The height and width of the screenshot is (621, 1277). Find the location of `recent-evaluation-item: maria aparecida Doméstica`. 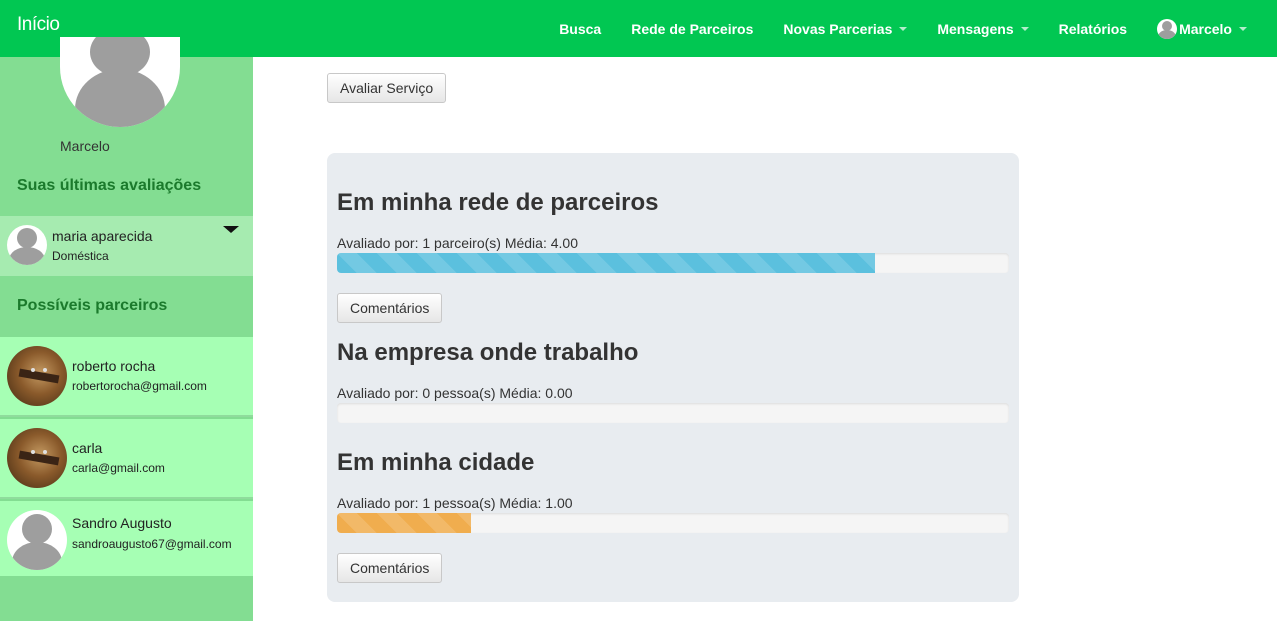

recent-evaluation-item: maria aparecida Doméstica is located at coordinates (126, 246).